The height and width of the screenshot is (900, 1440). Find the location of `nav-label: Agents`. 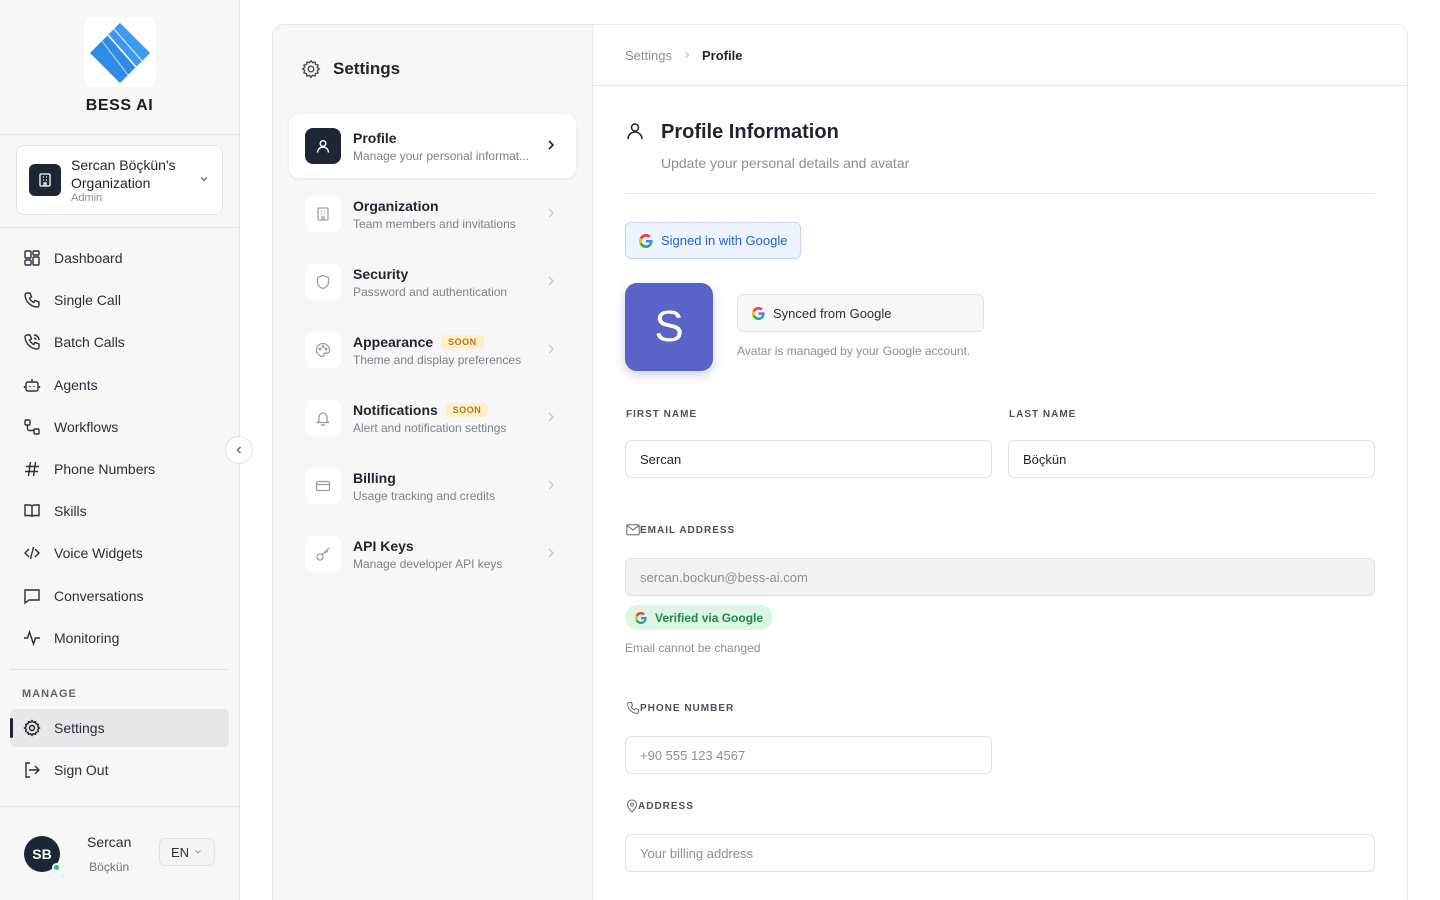

nav-label: Agents is located at coordinates (76, 384).